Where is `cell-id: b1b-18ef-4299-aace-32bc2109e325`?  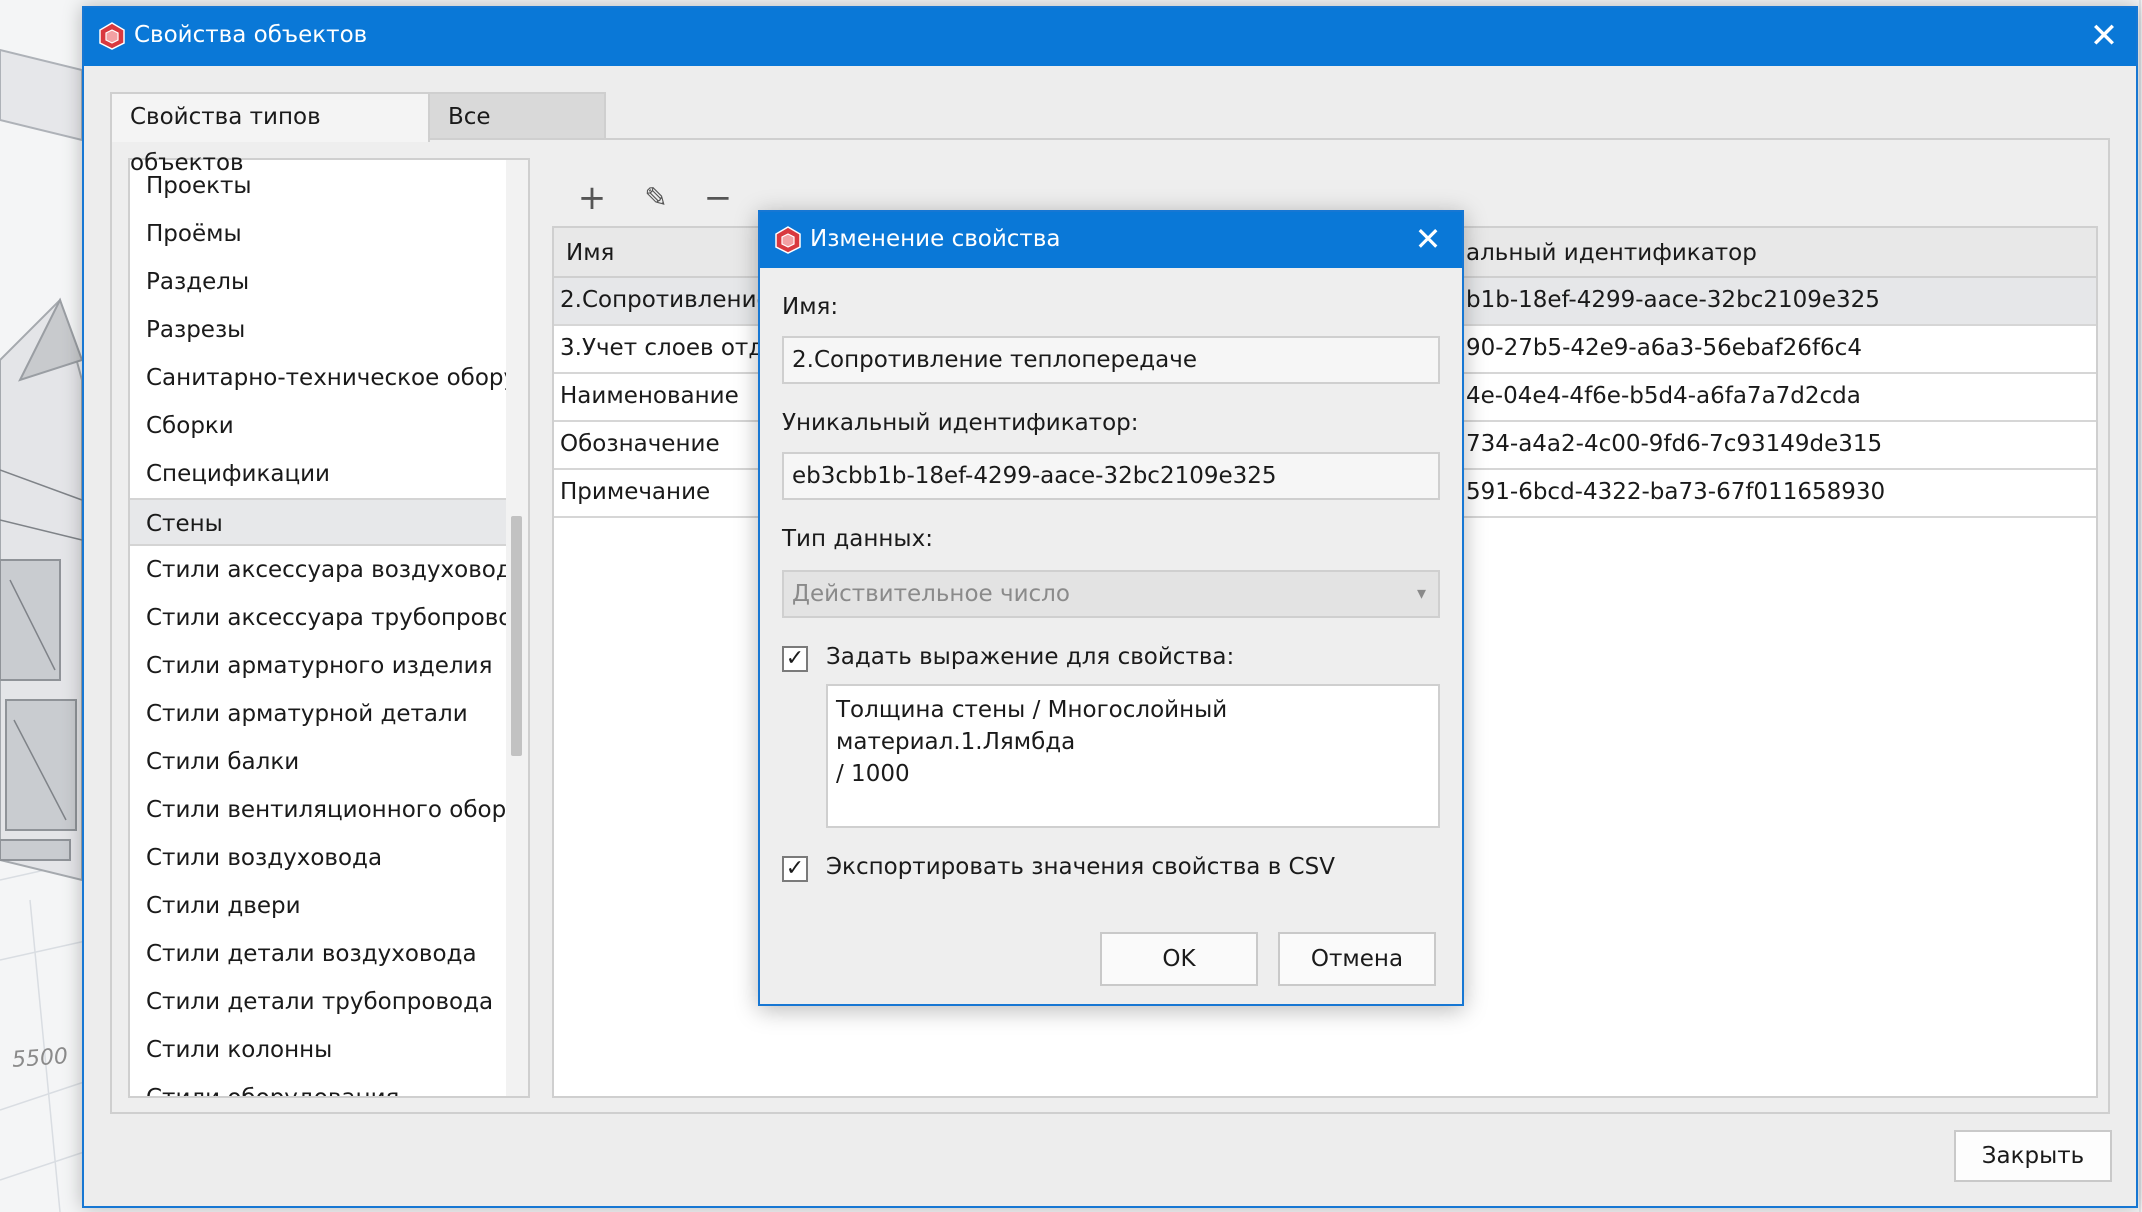 cell-id: b1b-18ef-4299-aace-32bc2109e325 is located at coordinates (1673, 300).